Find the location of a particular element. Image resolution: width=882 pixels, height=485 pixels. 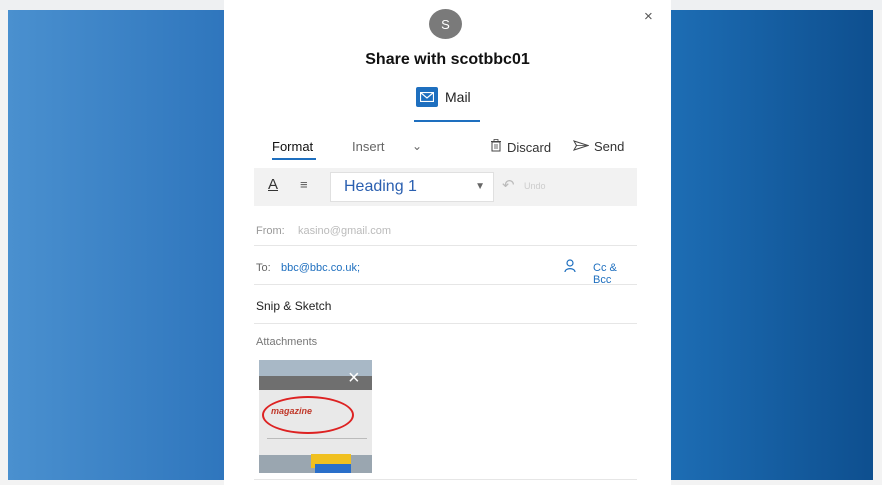

format-toolbar: A ≡ Heading 1 ▼ ↶ Undo is located at coordinates (445, 187).